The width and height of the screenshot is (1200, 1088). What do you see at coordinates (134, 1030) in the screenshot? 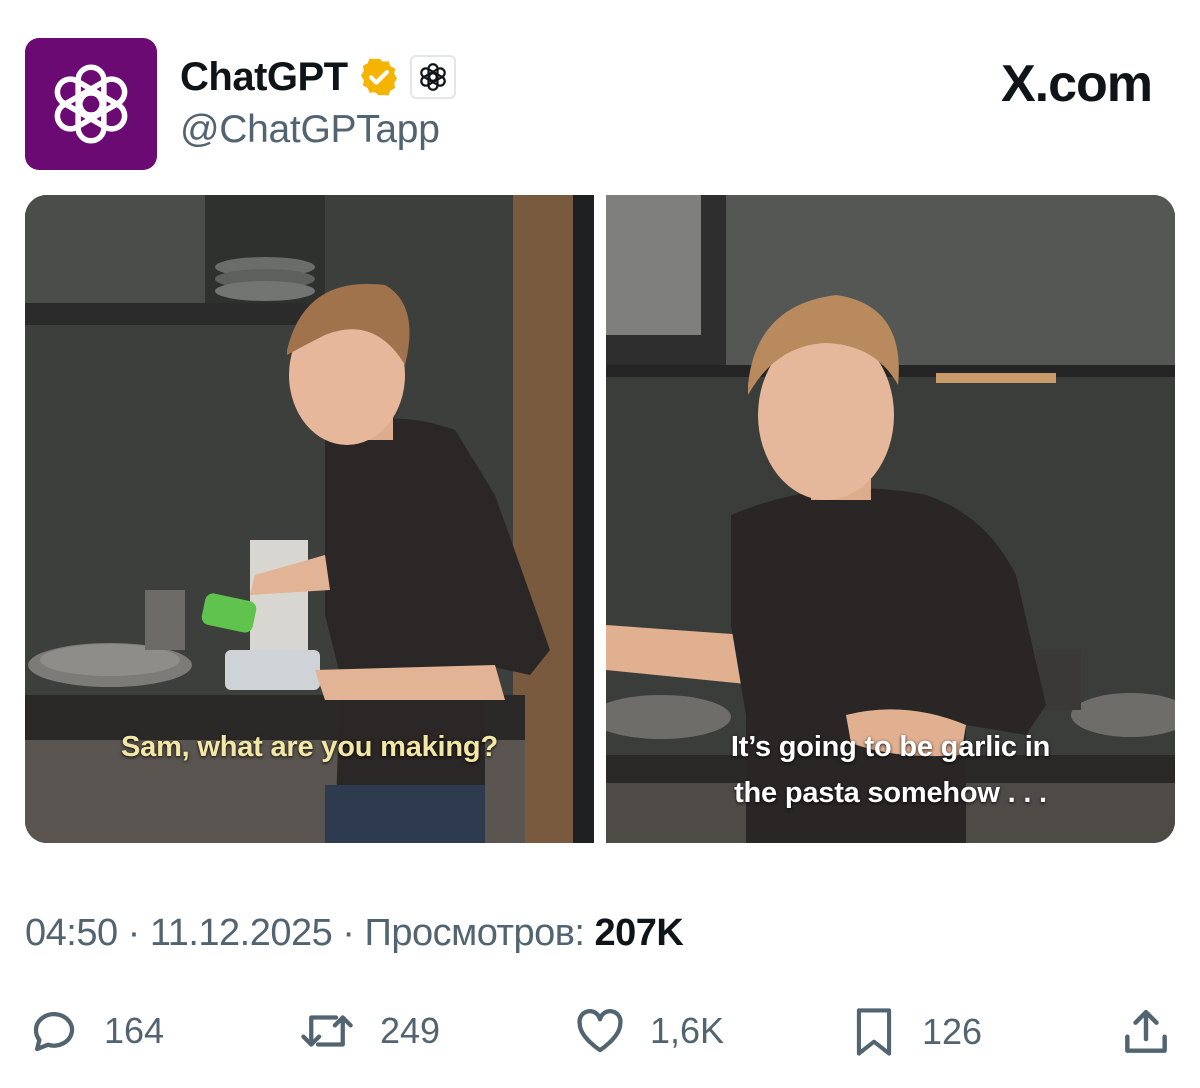
I see `reply-count: 164` at bounding box center [134, 1030].